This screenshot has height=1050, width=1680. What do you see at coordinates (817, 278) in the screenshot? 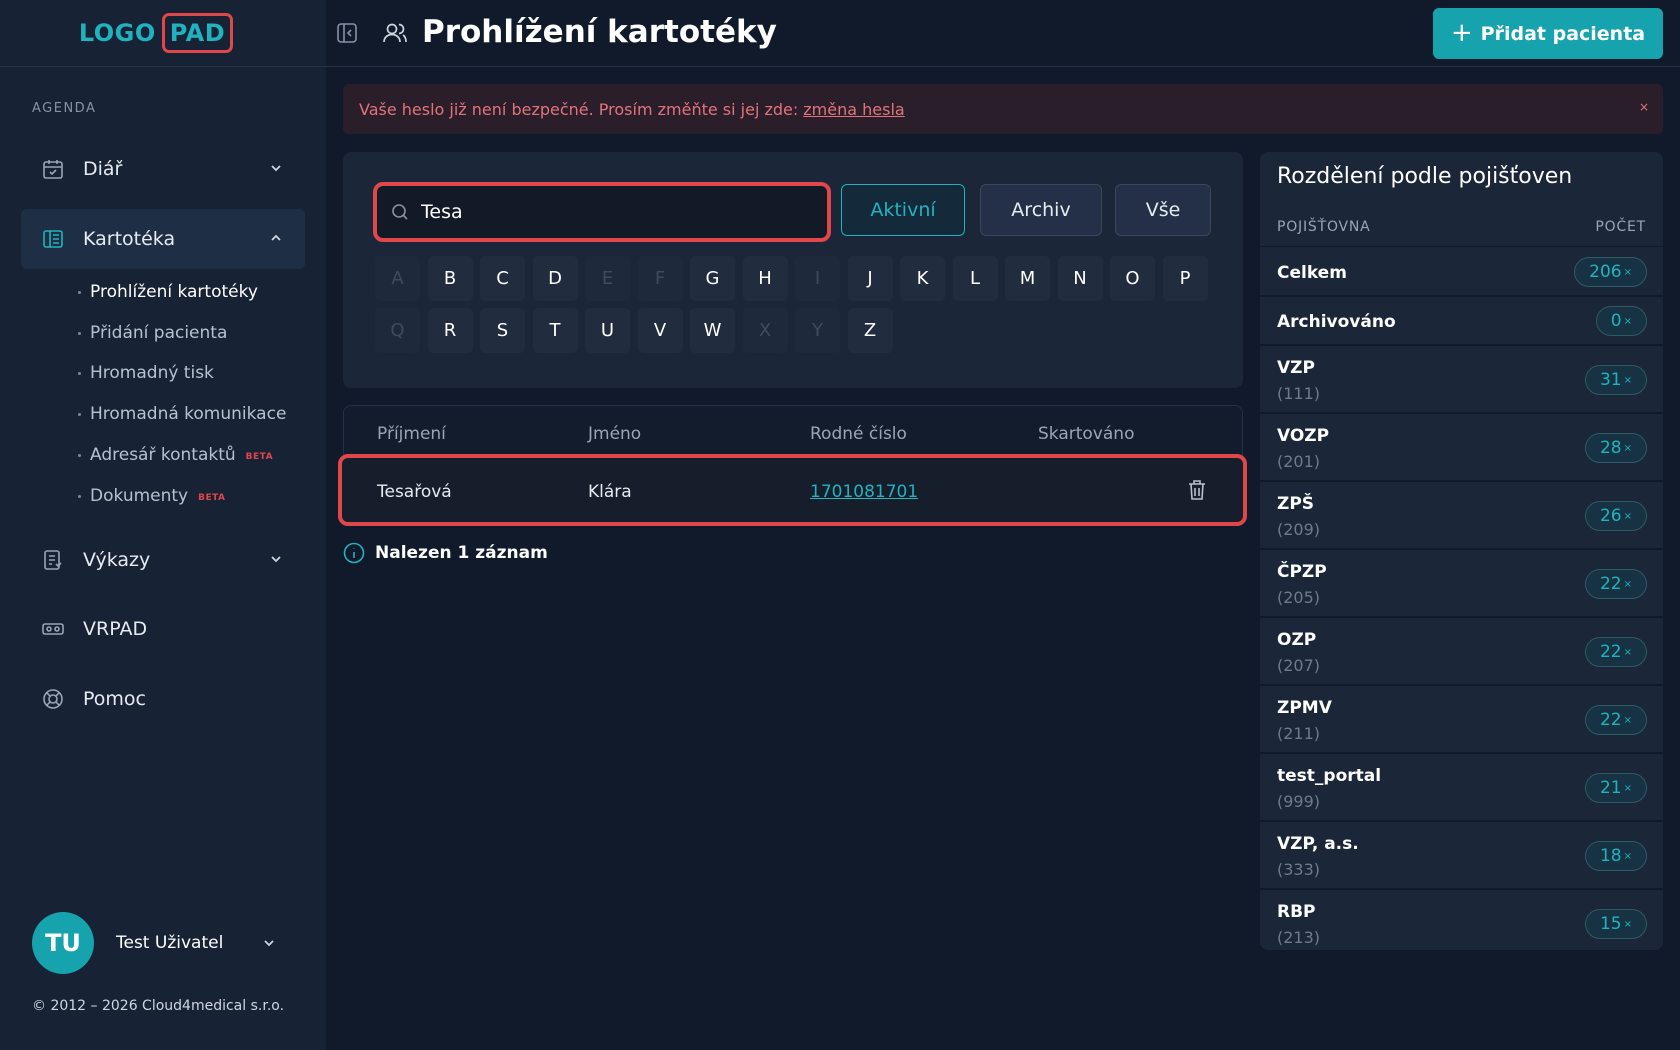
I see `letter-button-i: I` at bounding box center [817, 278].